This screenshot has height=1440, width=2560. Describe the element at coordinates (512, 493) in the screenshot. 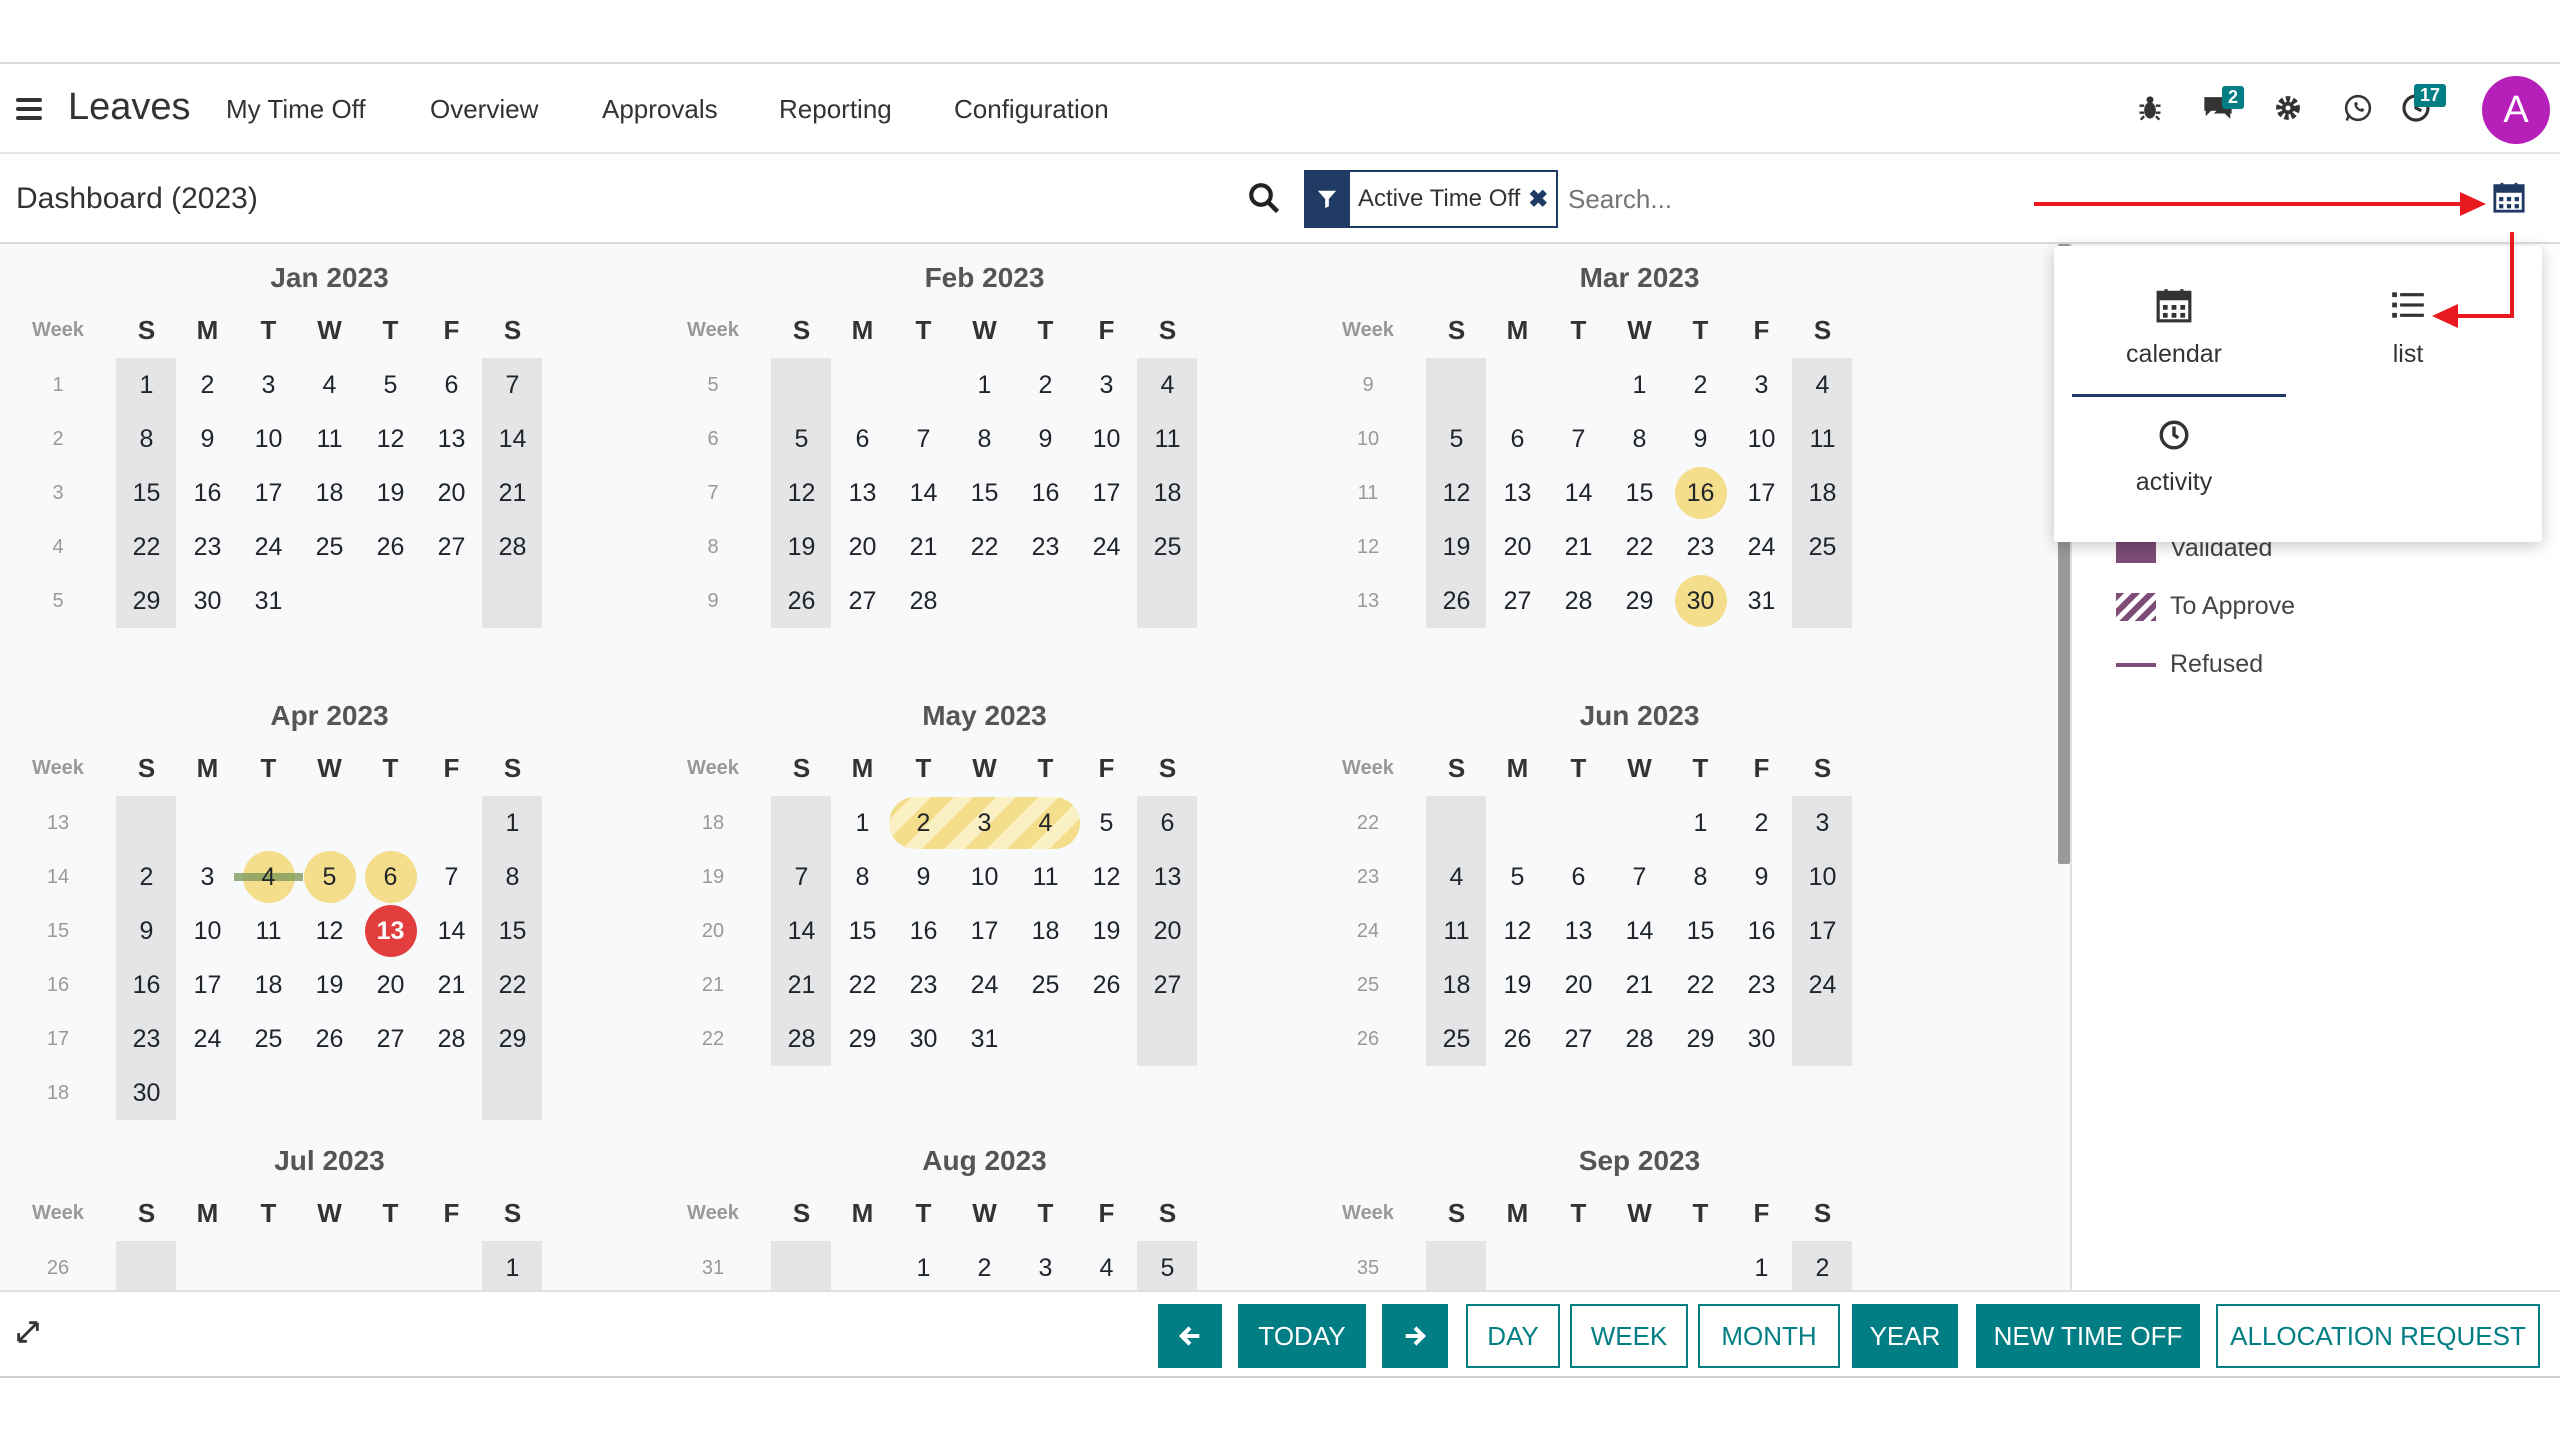

I see `calendar-day: 21` at that location.